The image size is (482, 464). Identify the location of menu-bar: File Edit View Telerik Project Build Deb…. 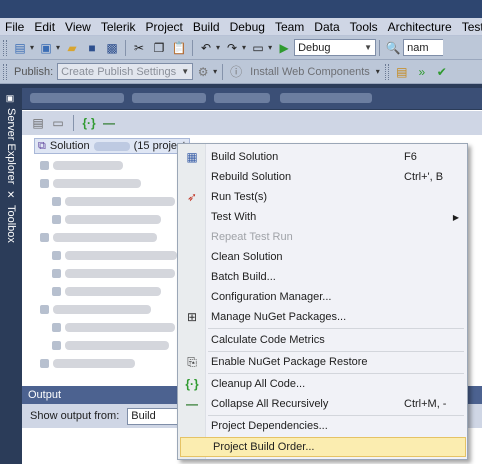
(241, 27).